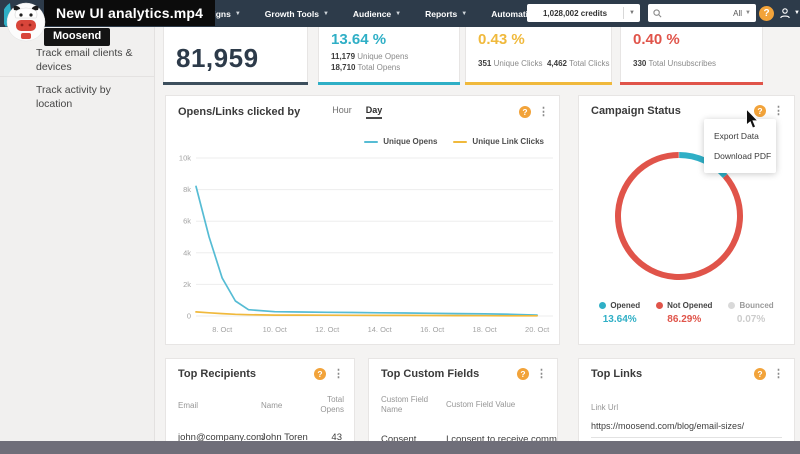 The image size is (800, 454). What do you see at coordinates (327, 329) in the screenshot?
I see `svg-text: 12. Oct` at bounding box center [327, 329].